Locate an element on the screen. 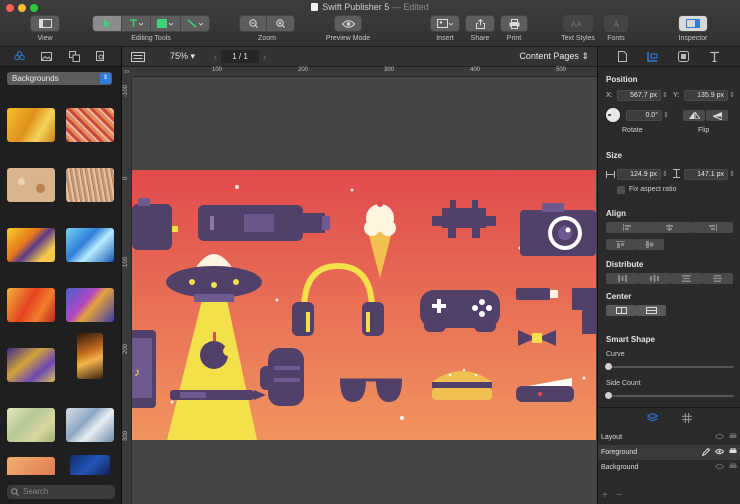  tab-search is located at coordinates (101, 57).